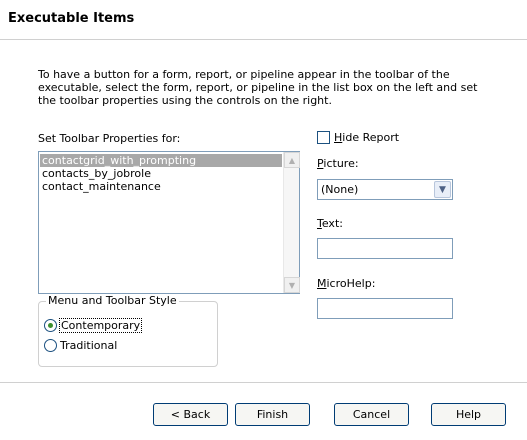  I want to click on list-item: contacts_by_jobrole, so click(161, 173).